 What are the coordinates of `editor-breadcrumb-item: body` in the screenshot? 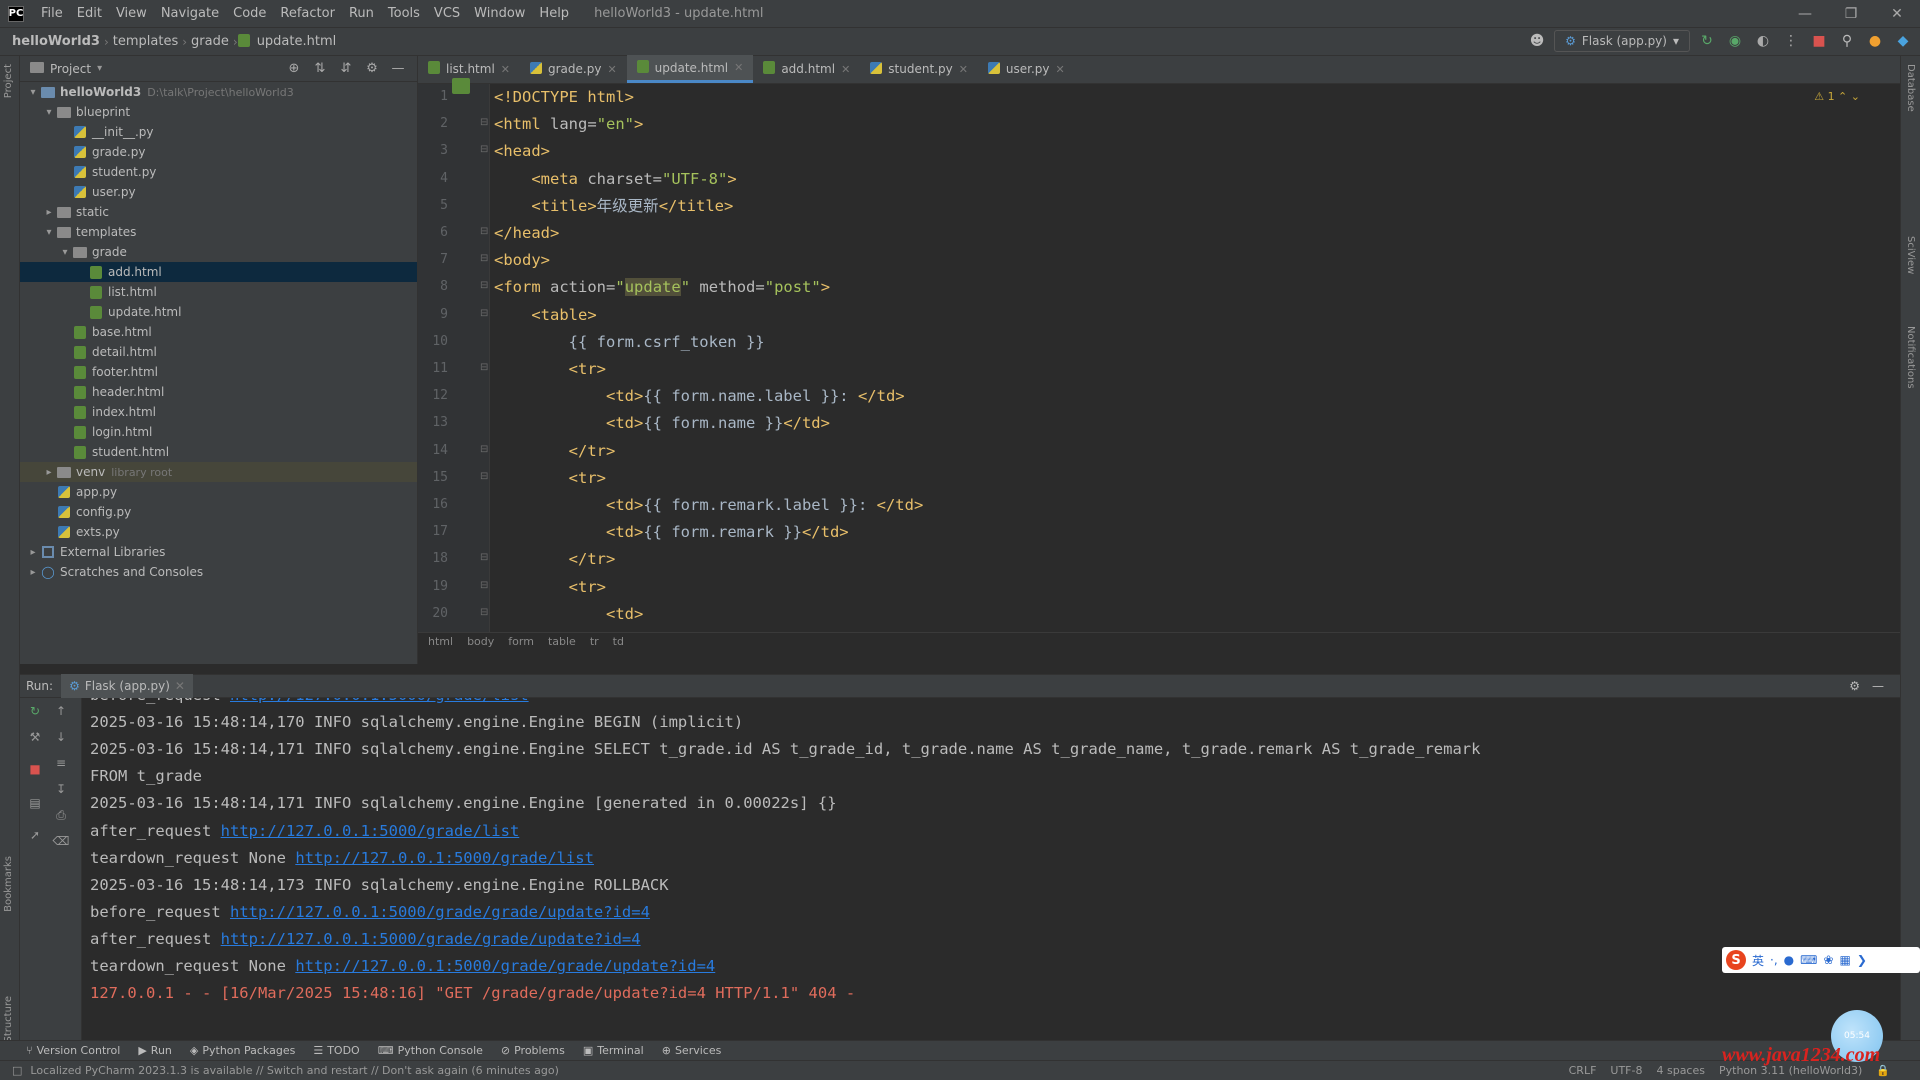 It's located at (480, 641).